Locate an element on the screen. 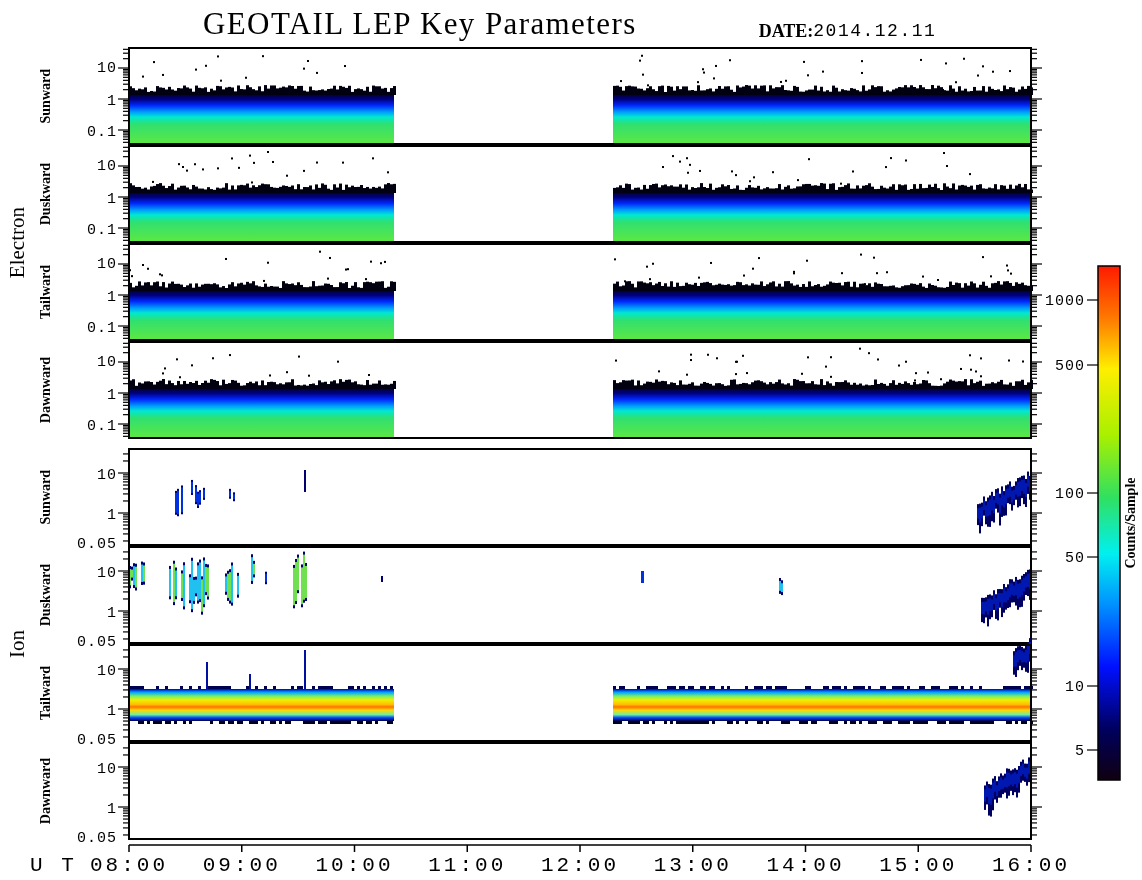 The image size is (1142, 880). time-axis-label: U T is located at coordinates (53, 865).